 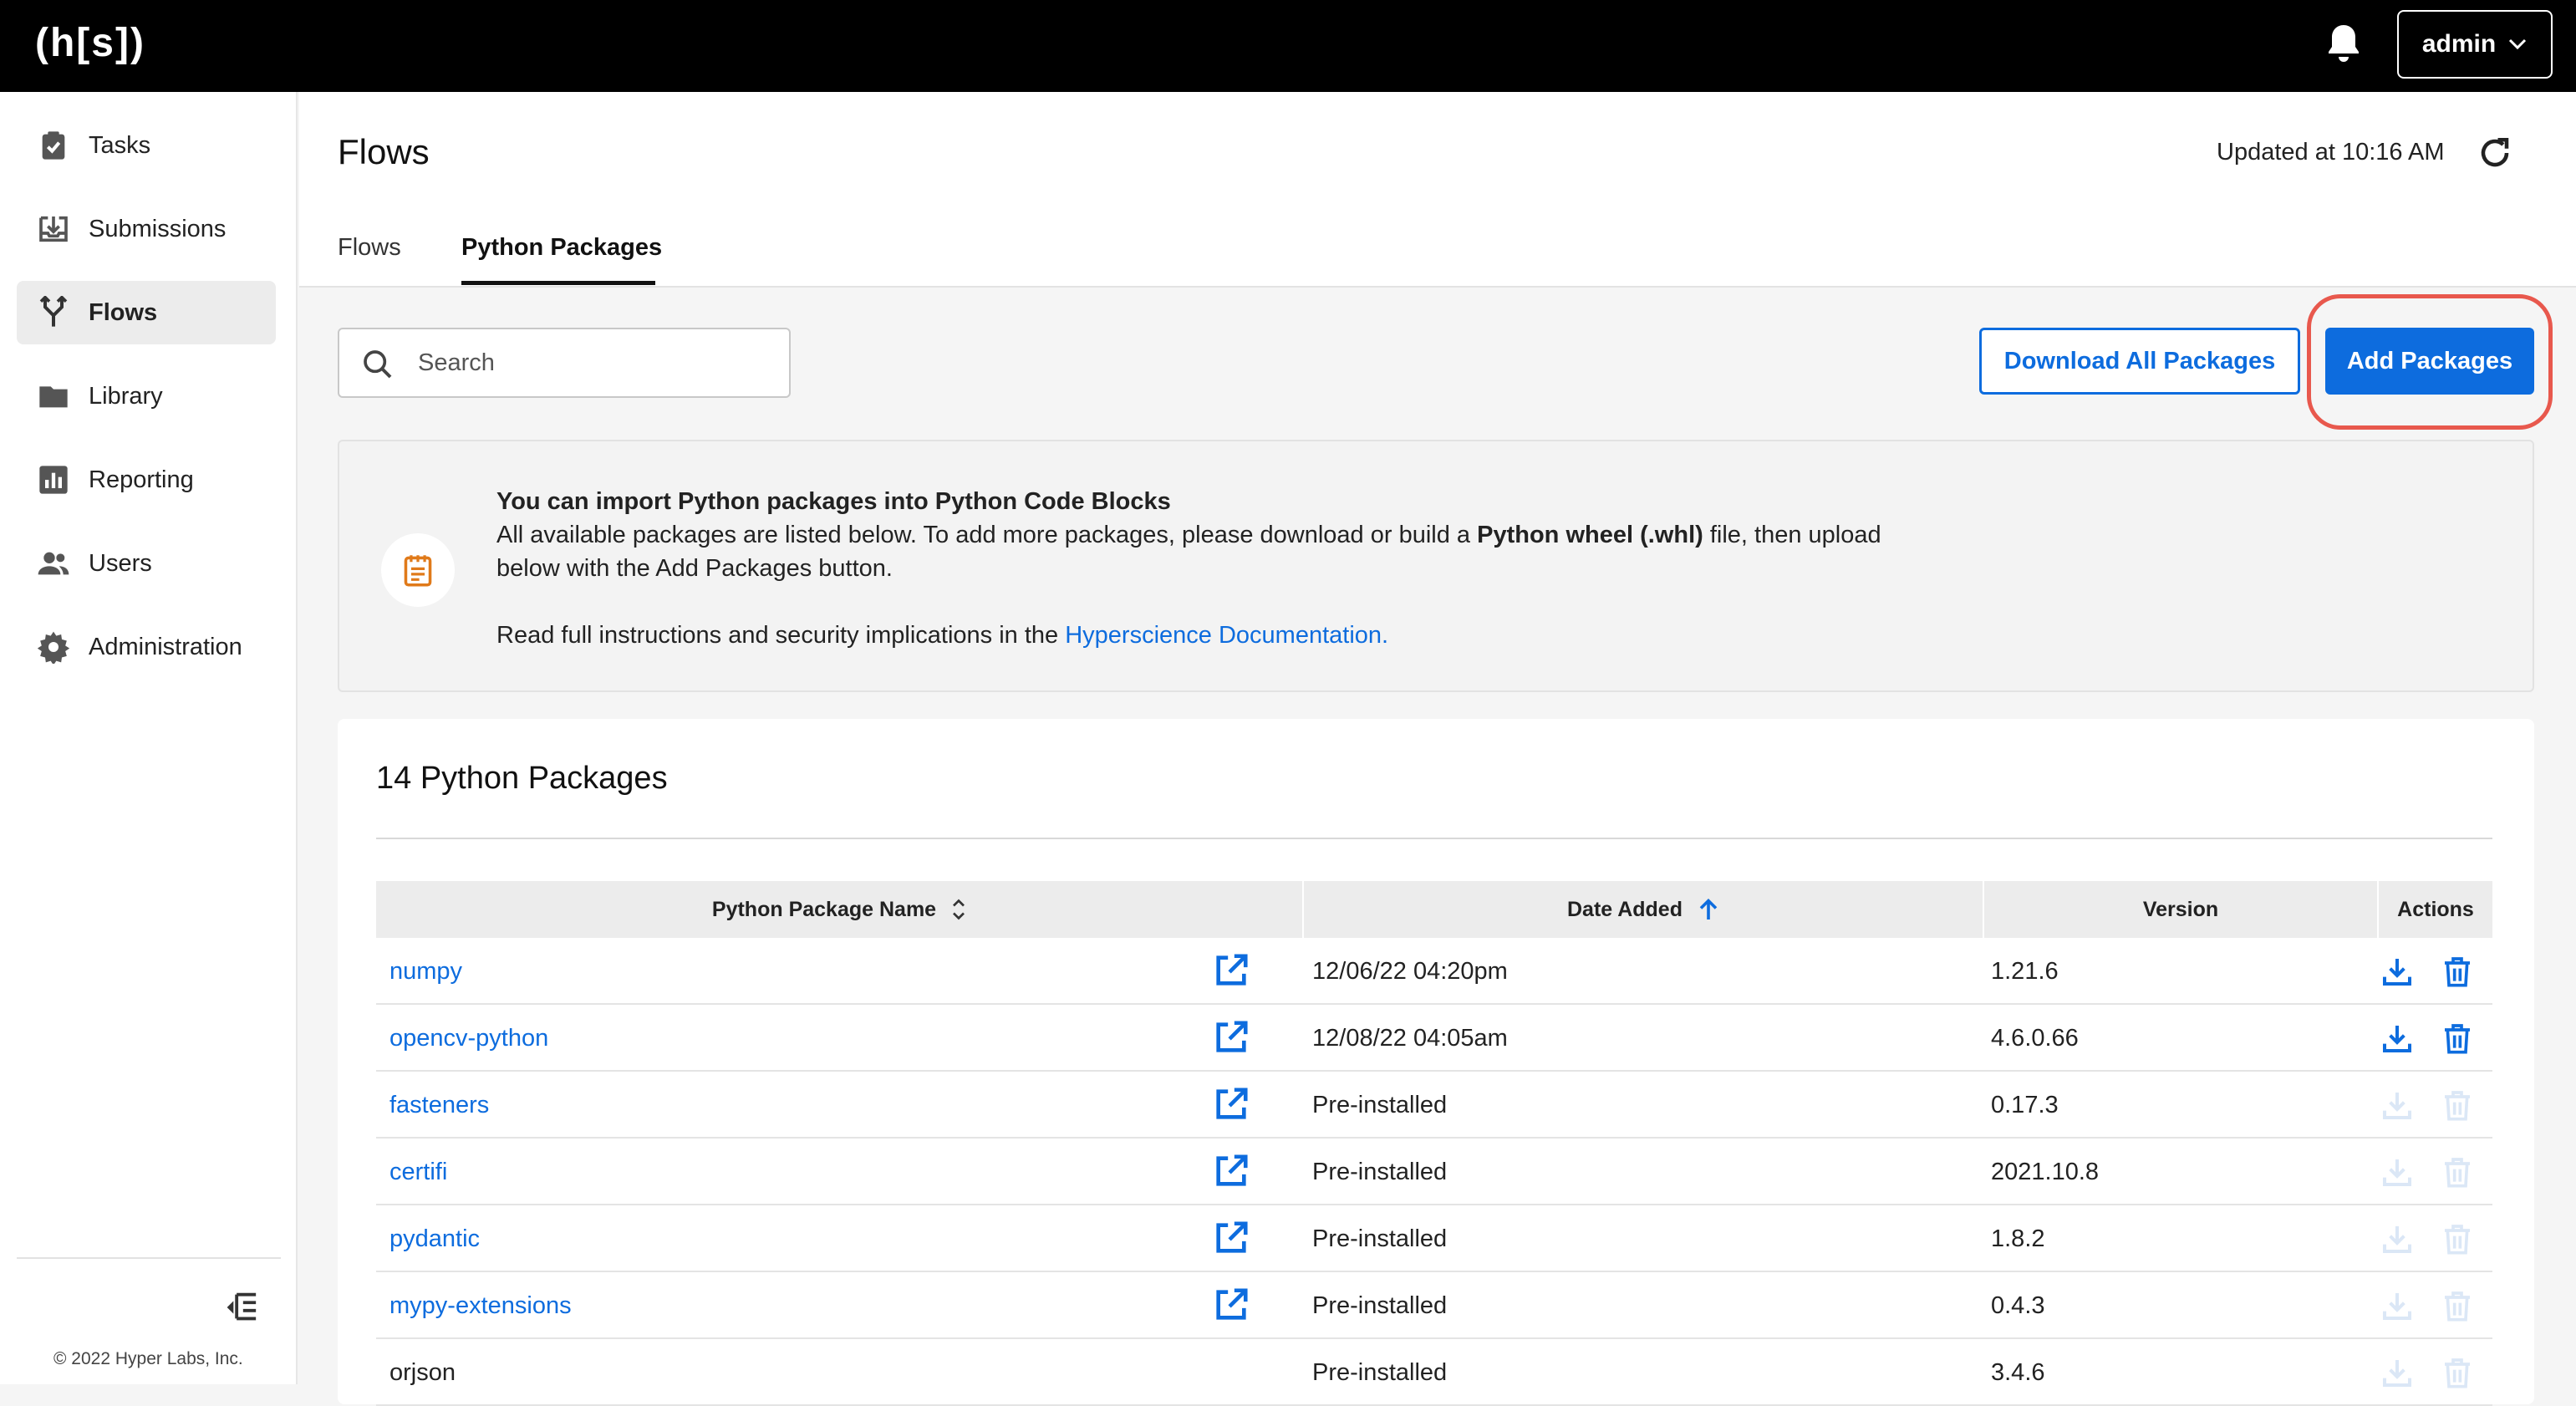 What do you see at coordinates (480, 1306) in the screenshot?
I see `package-name-link: mypy-extensions` at bounding box center [480, 1306].